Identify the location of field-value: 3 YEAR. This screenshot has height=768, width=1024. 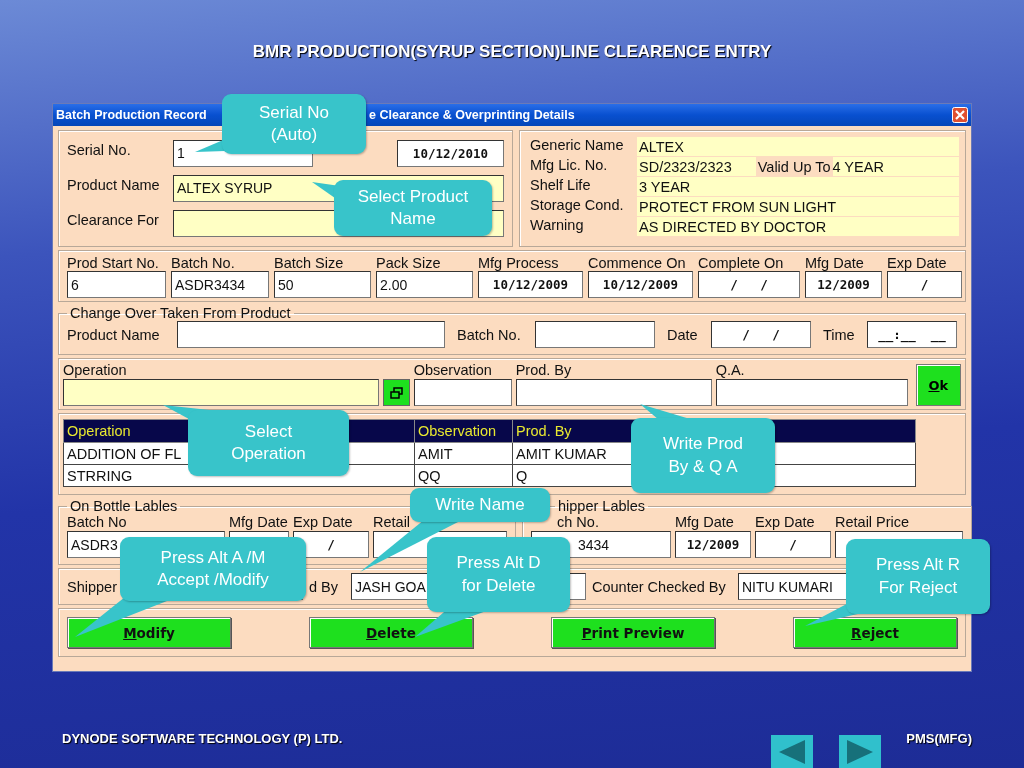
(665, 186).